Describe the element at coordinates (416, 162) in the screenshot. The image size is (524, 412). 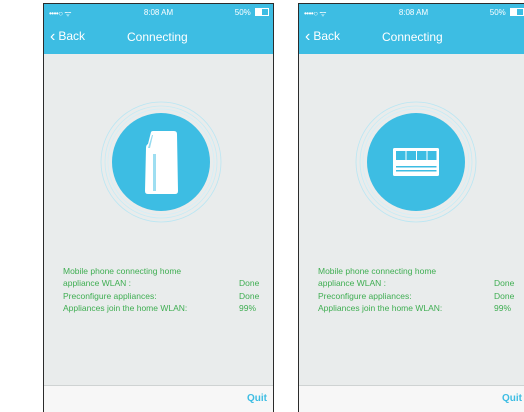
I see `window-air-conditioner-icon` at that location.